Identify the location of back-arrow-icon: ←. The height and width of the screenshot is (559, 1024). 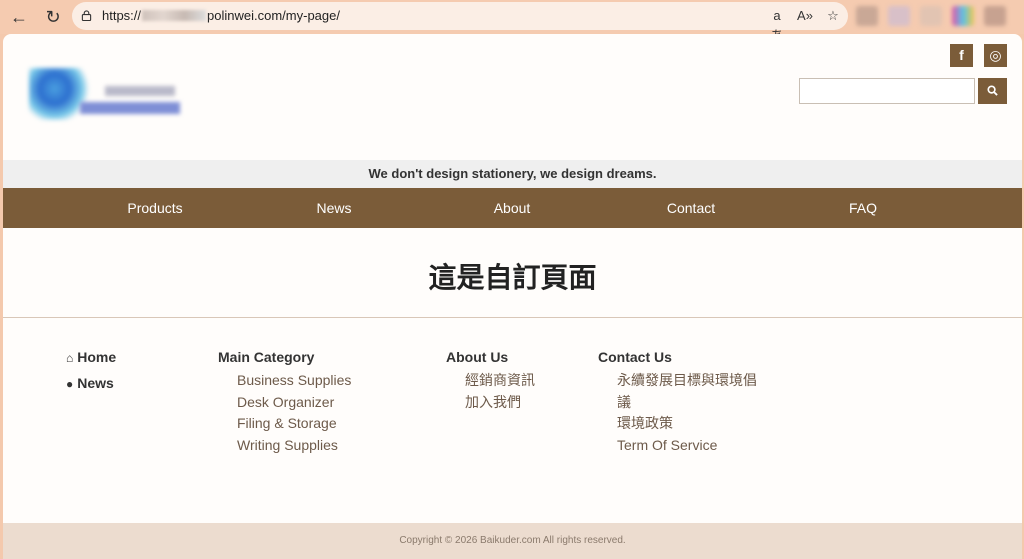
(19, 17).